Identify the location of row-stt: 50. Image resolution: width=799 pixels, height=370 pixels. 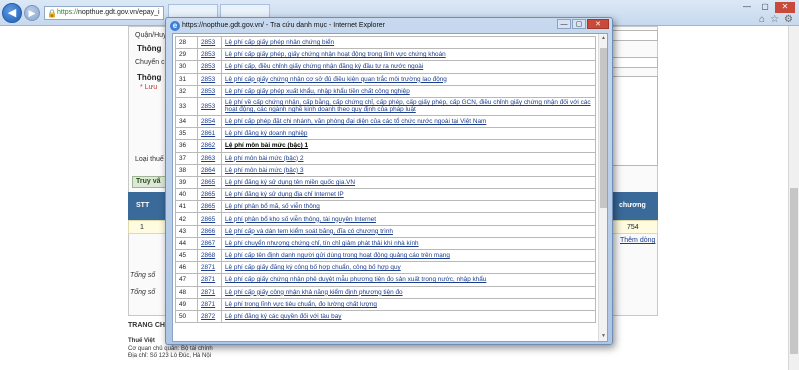
(186, 316).